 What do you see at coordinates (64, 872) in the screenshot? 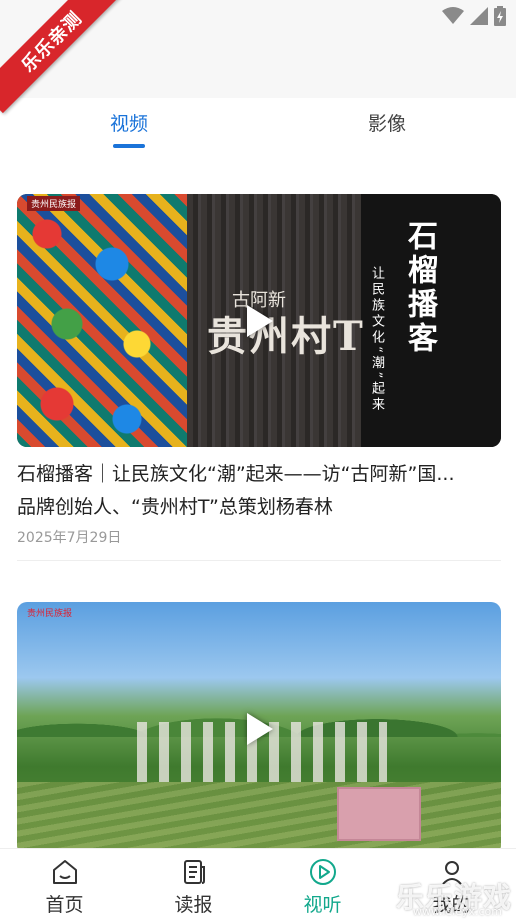
I see `home-icon` at bounding box center [64, 872].